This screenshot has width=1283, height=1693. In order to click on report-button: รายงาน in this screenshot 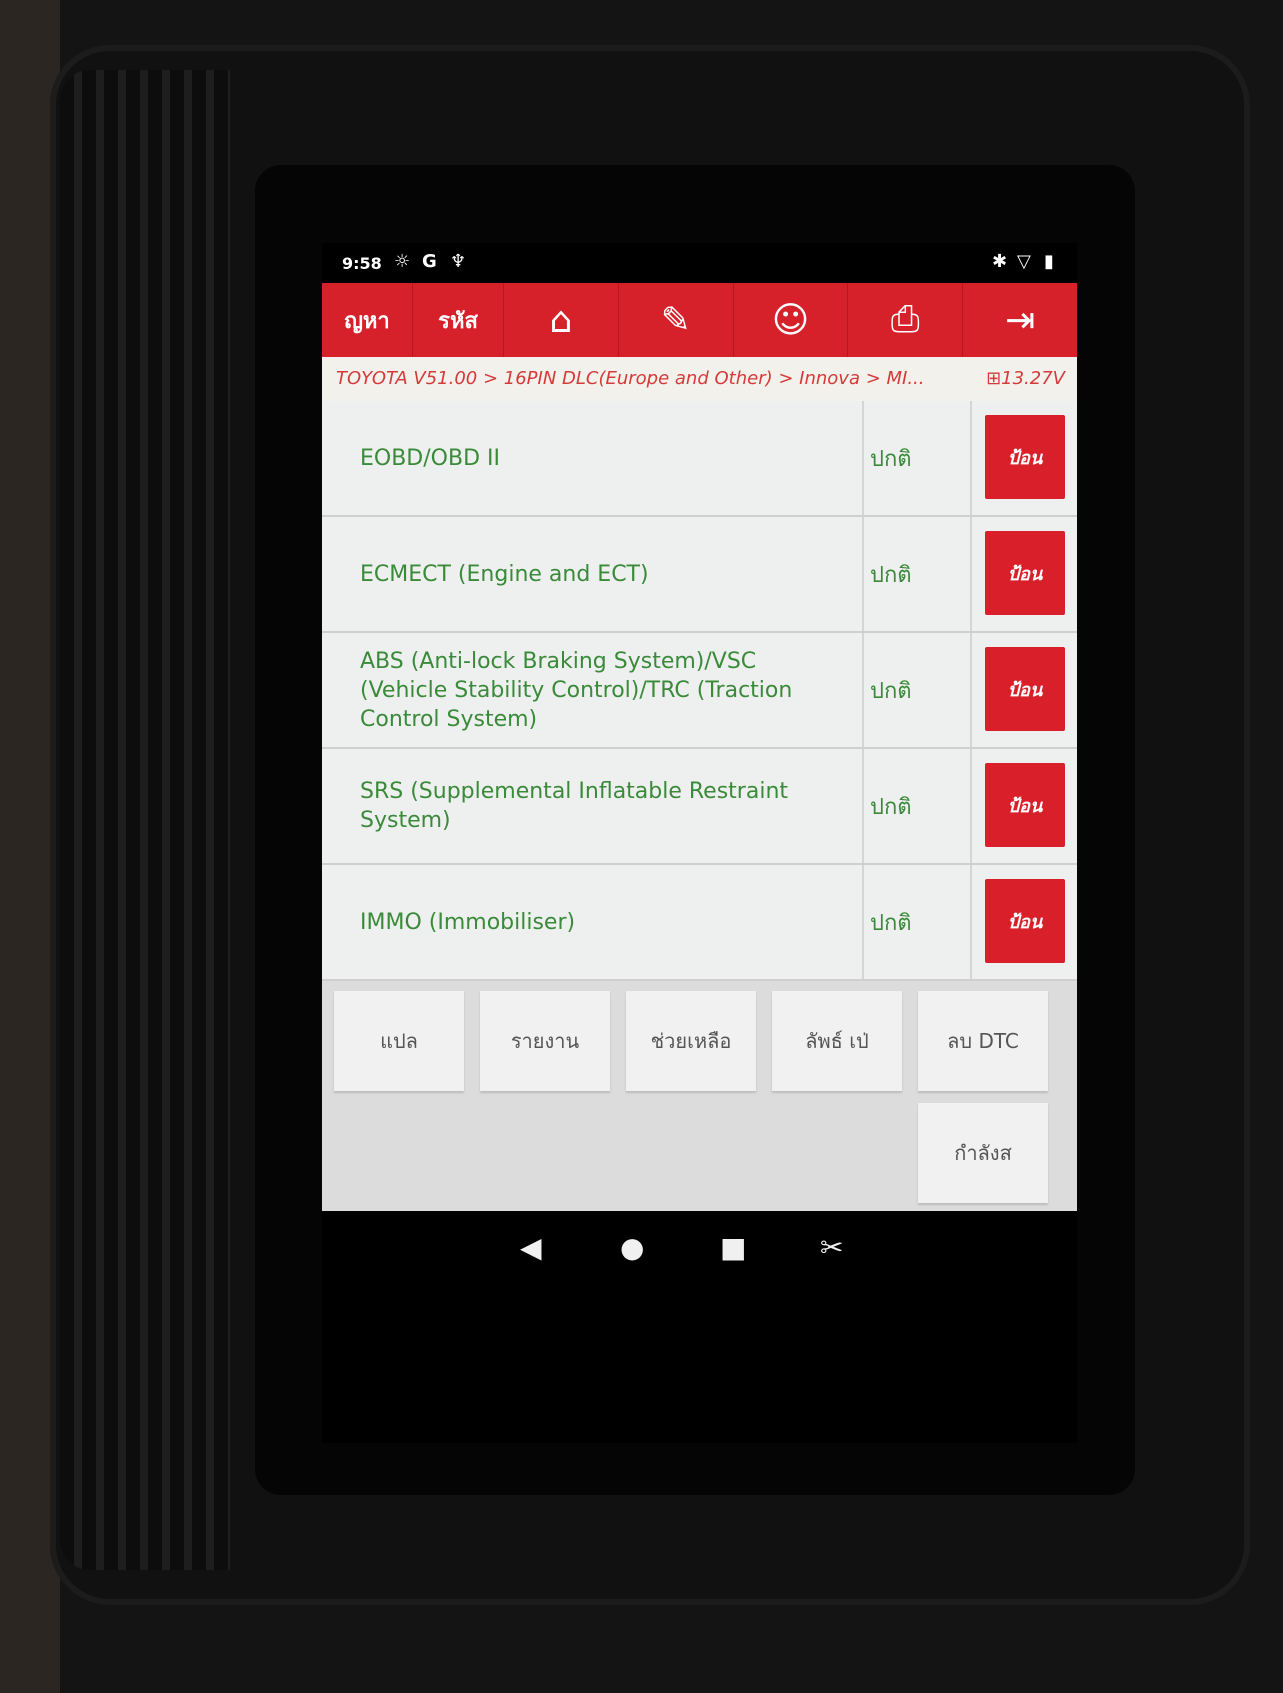, I will do `click(545, 1041)`.